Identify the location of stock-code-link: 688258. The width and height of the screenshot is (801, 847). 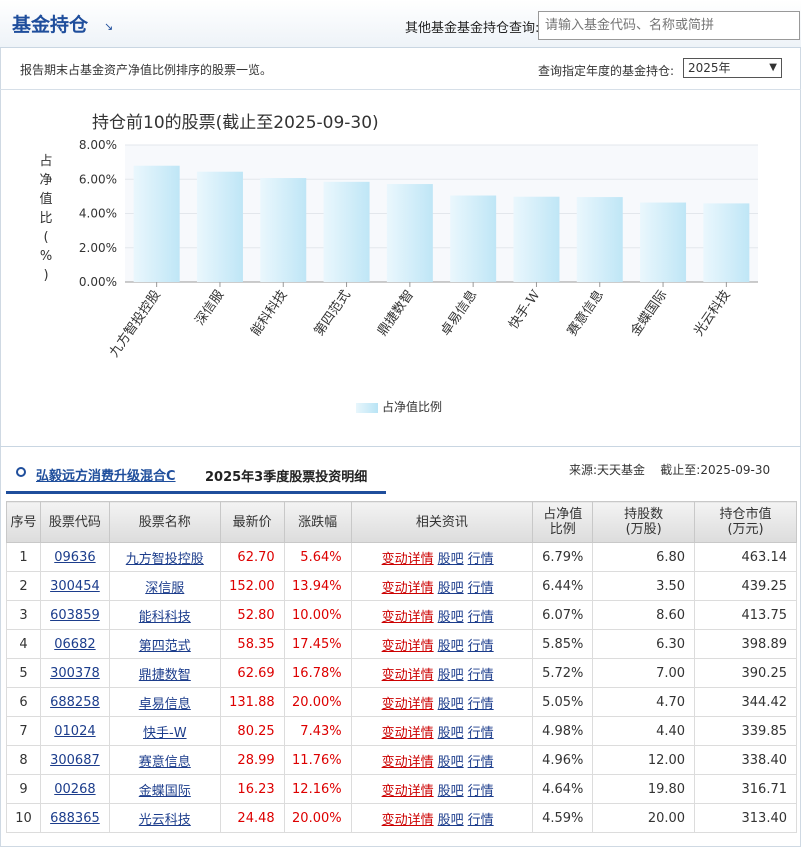
(75, 702).